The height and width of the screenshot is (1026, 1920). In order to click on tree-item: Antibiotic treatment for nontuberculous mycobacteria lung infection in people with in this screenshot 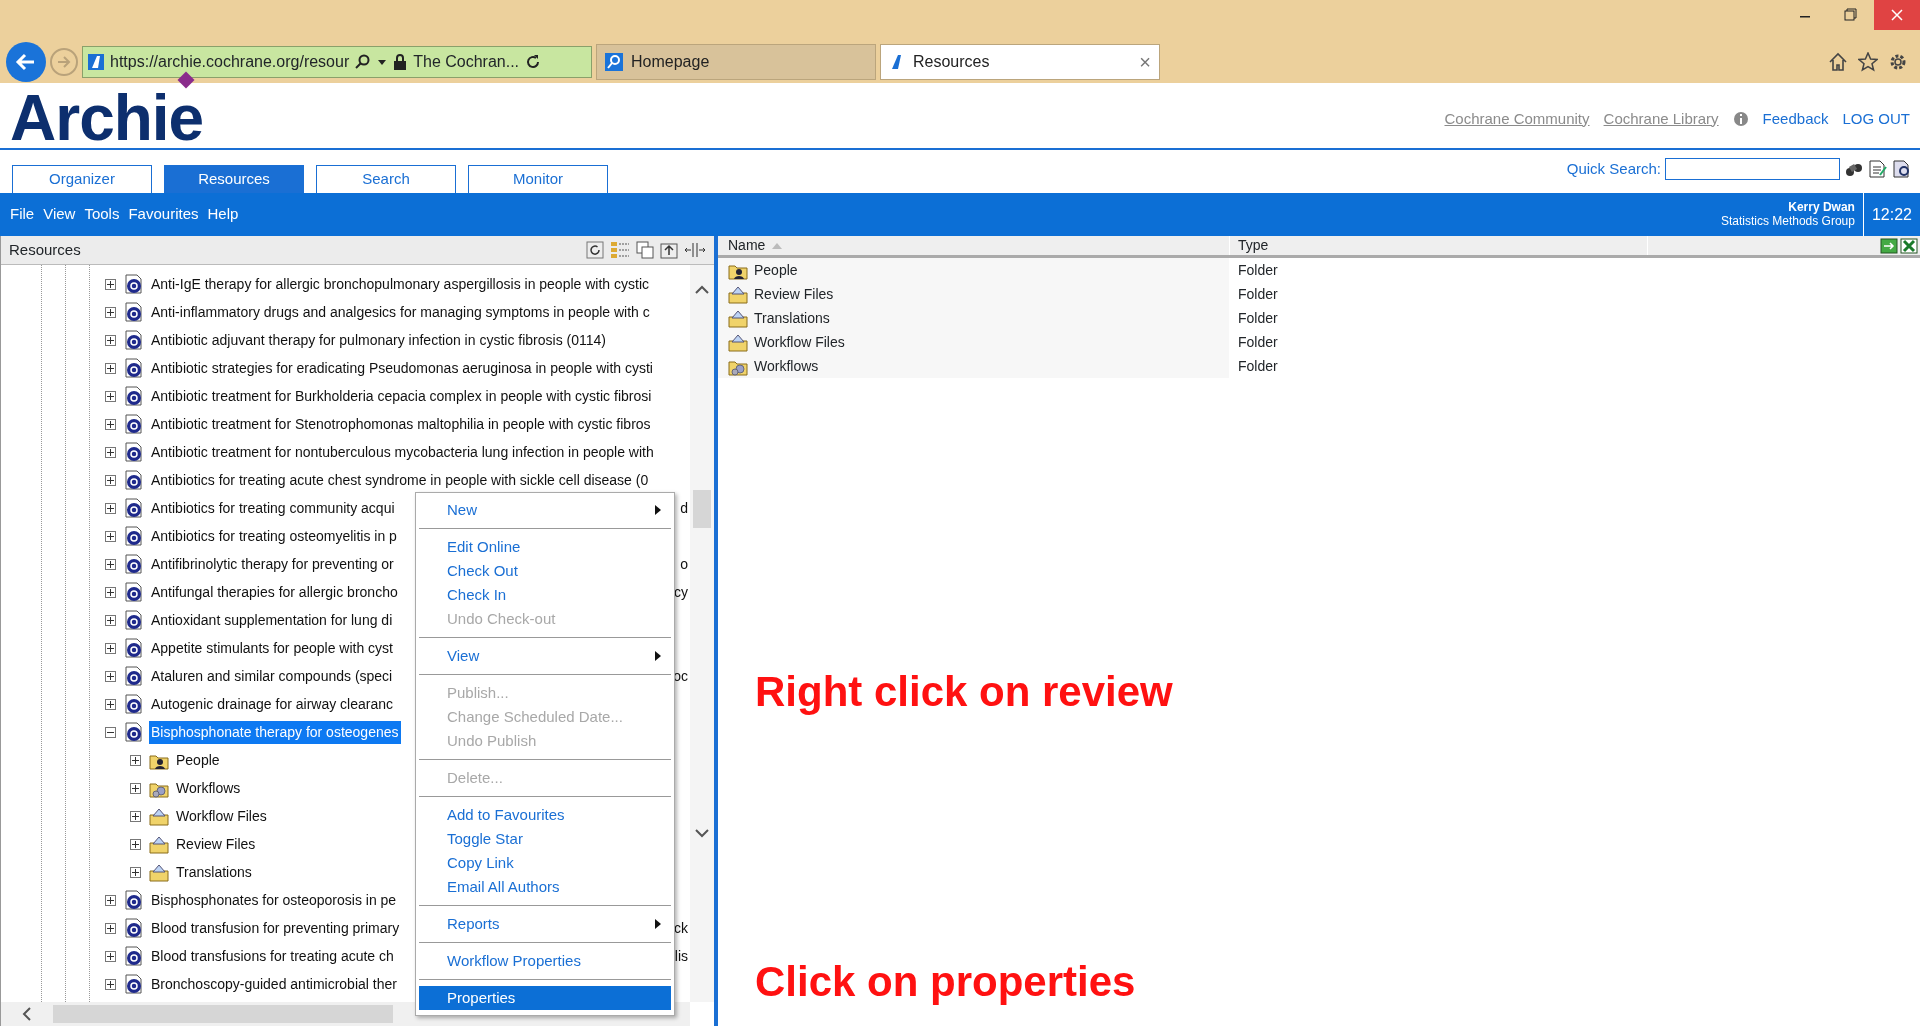, I will do `click(402, 452)`.